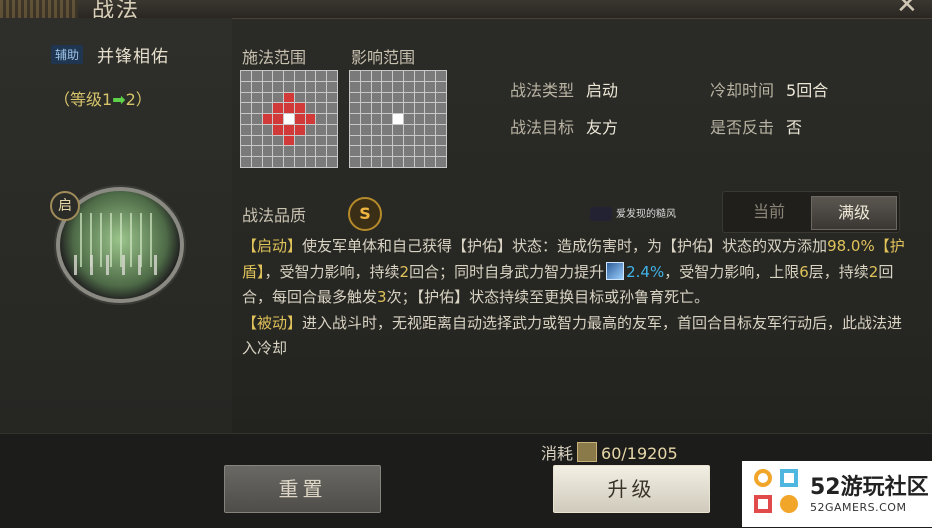 This screenshot has width=932, height=528. I want to click on upgrade-button: 升级, so click(631, 489).